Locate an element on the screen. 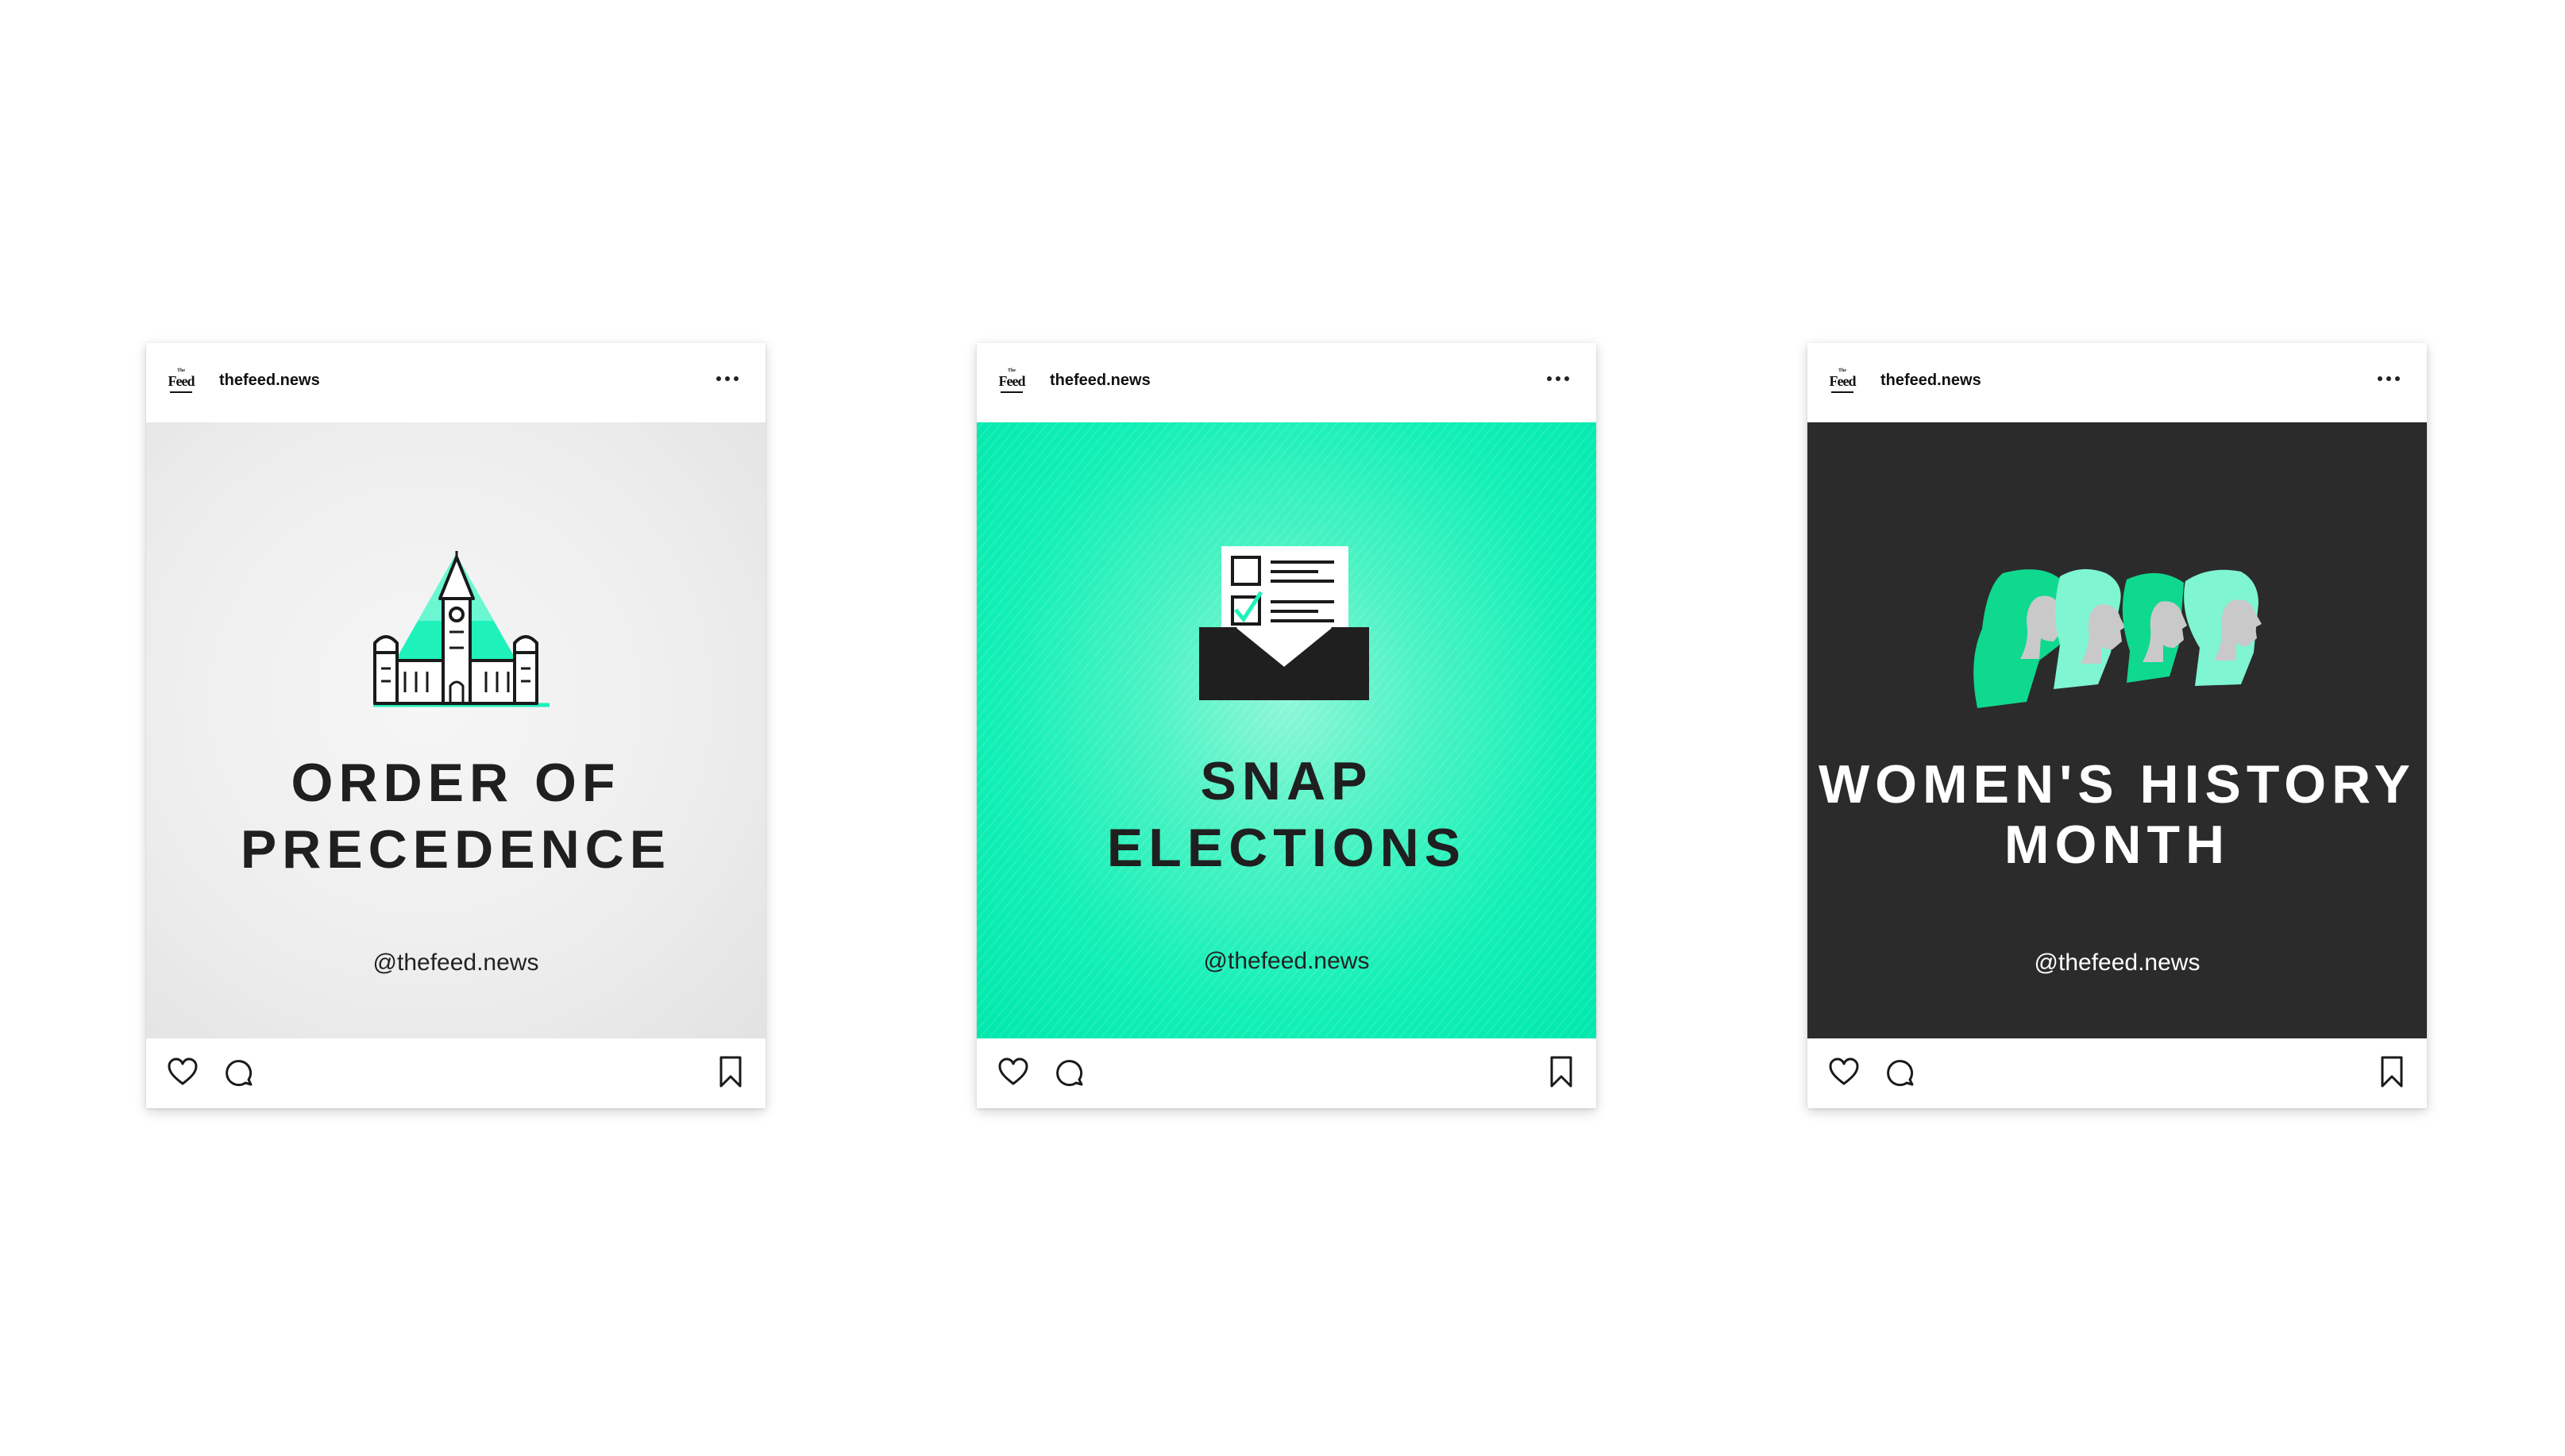  parliament-building-icon is located at coordinates (461, 629).